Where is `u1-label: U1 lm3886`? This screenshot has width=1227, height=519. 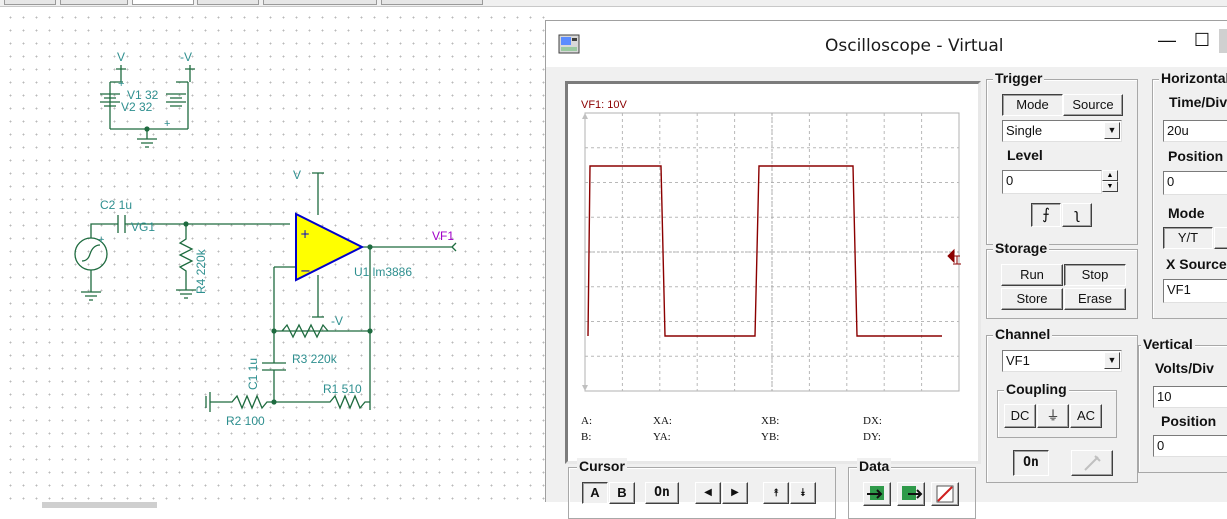 u1-label: U1 lm3886 is located at coordinates (383, 272).